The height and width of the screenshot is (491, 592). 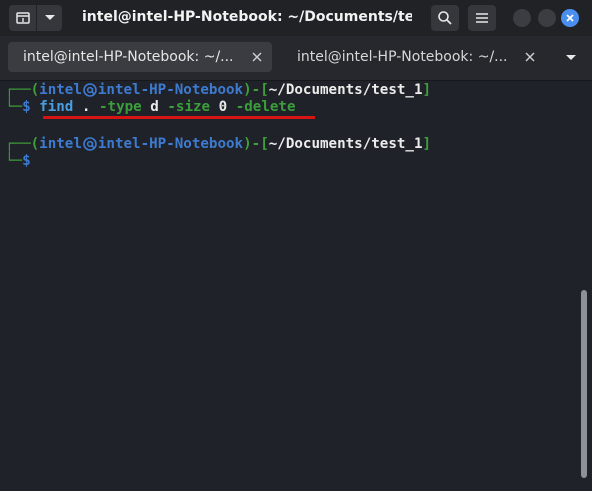 I want to click on maximize-button, so click(x=547, y=18).